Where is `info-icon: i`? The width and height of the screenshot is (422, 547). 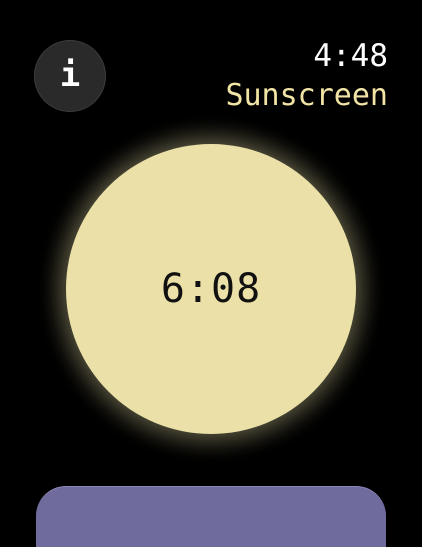
info-icon: i is located at coordinates (70, 75).